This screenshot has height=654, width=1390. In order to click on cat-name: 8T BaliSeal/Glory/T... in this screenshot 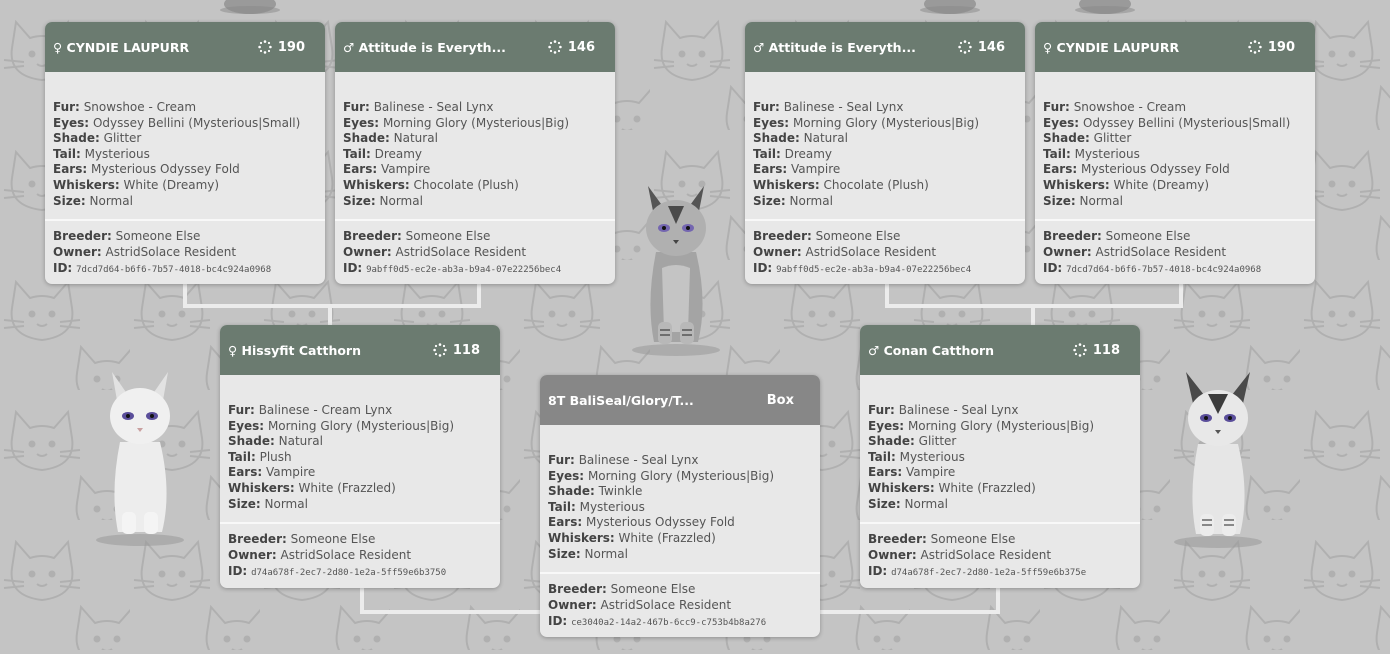, I will do `click(621, 400)`.